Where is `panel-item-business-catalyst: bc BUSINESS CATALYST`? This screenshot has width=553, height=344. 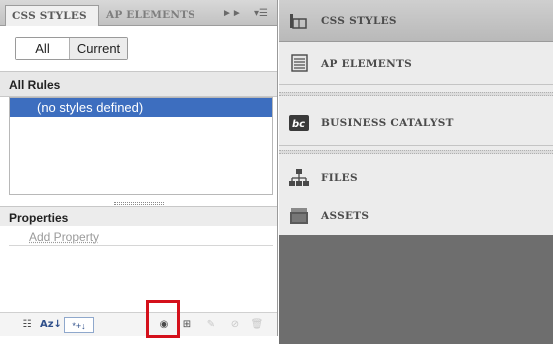
panel-item-business-catalyst: bc BUSINESS CATALYST is located at coordinates (416, 123).